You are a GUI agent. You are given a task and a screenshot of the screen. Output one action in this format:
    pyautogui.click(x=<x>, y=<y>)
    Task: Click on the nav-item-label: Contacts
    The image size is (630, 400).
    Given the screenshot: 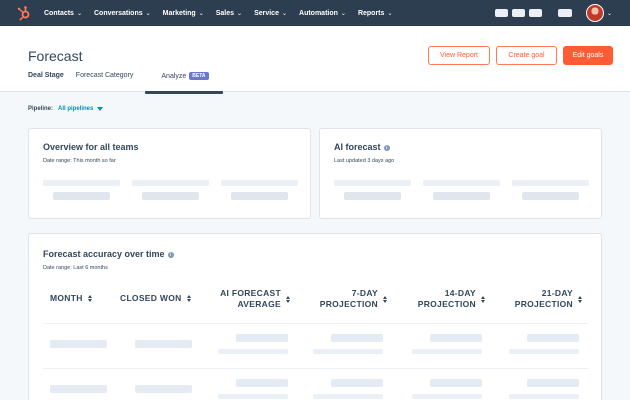 What is the action you would take?
    pyautogui.click(x=59, y=13)
    